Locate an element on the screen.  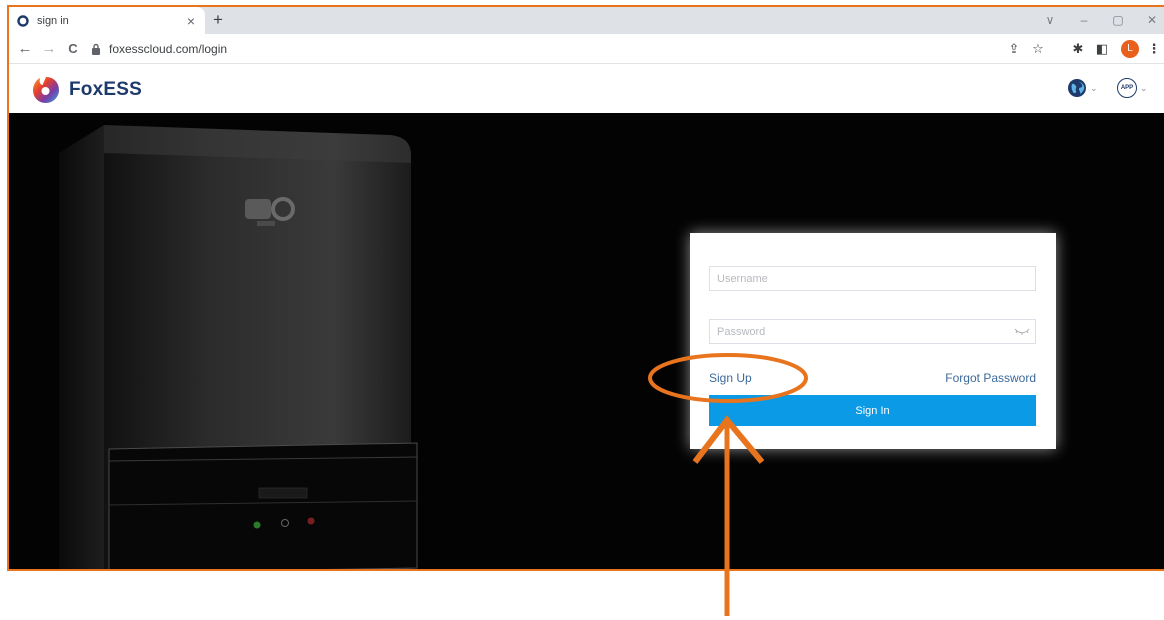
browser-tab: sign in × is located at coordinates (107, 20).